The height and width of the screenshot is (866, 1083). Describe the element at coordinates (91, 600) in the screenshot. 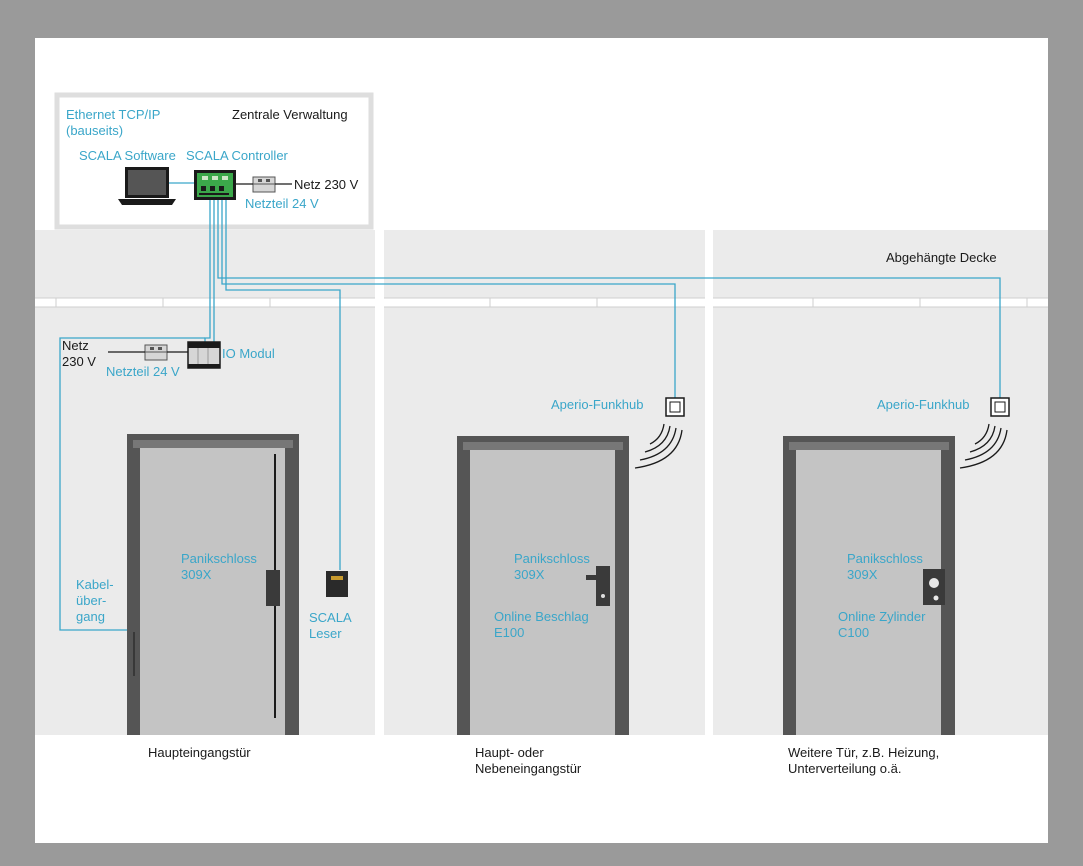

I see `cable-transfer-label-2: über-` at that location.